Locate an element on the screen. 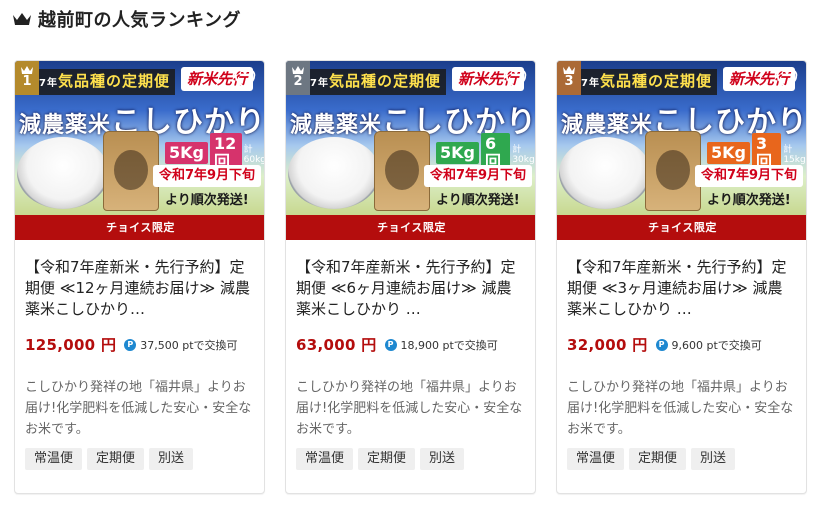  points-text: 9,600 ptで交換可 is located at coordinates (716, 345).